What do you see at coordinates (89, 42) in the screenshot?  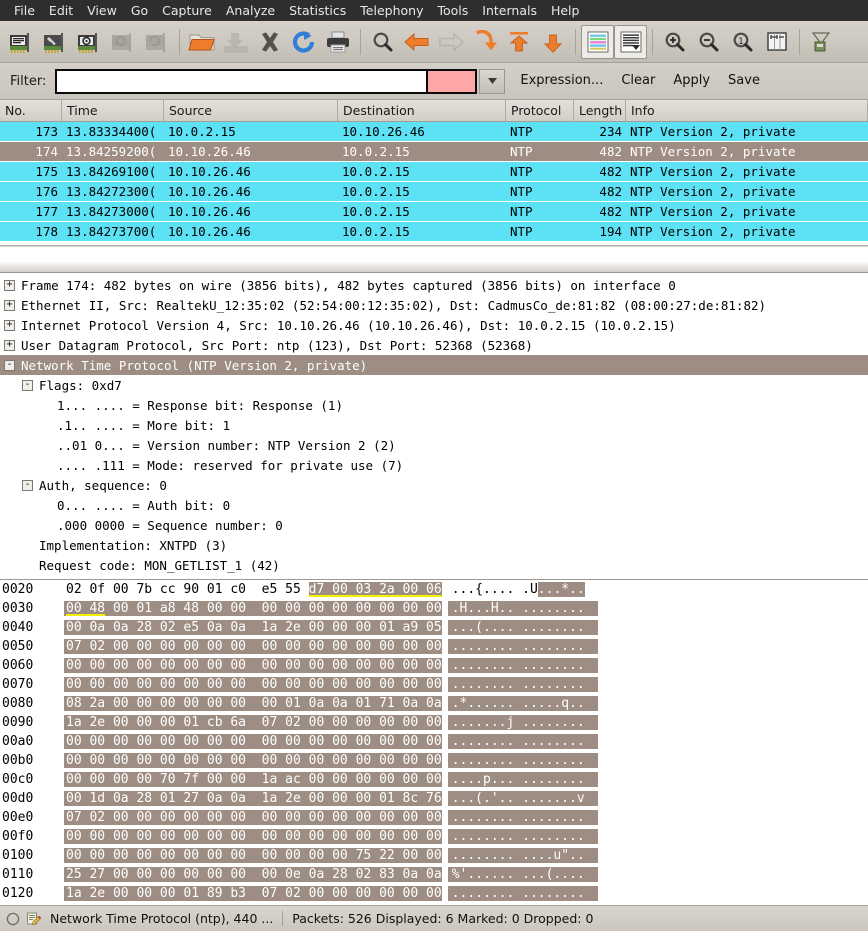 I see `start-capture-icon` at bounding box center [89, 42].